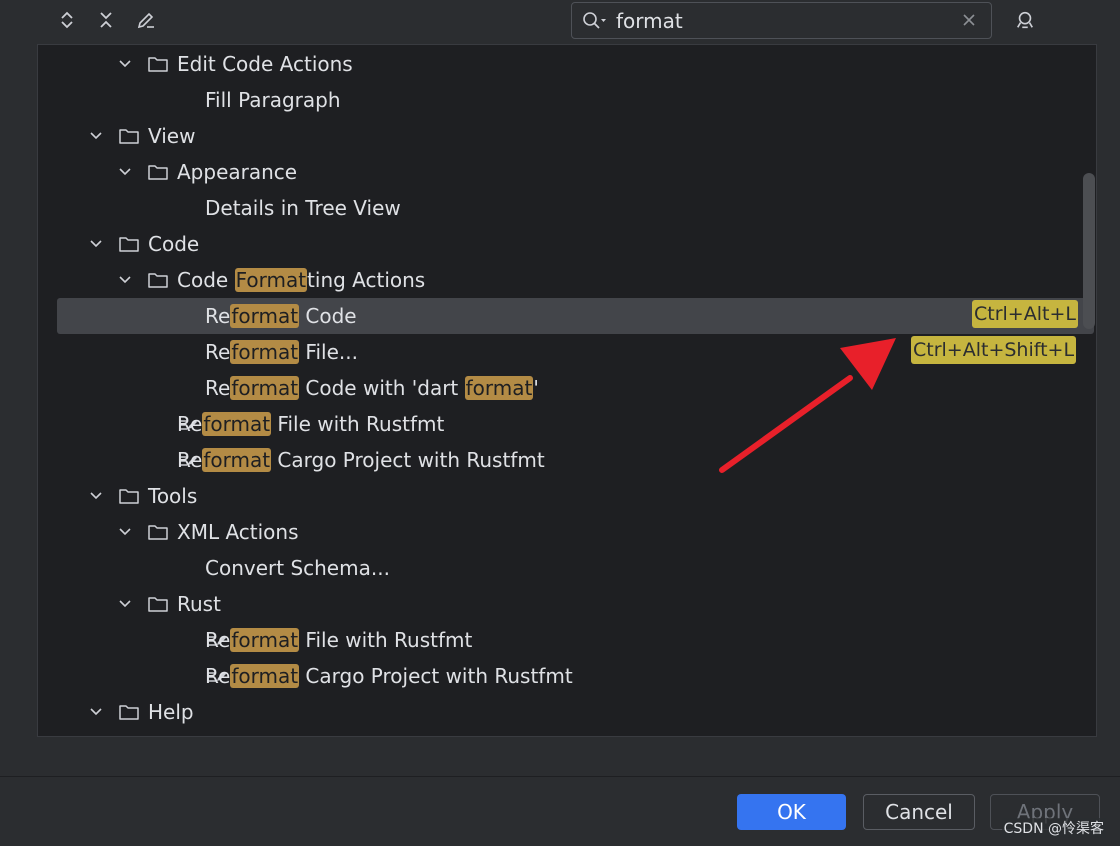 This screenshot has width=1120, height=846. Describe the element at coordinates (560, 776) in the screenshot. I see `footer-divider` at that location.